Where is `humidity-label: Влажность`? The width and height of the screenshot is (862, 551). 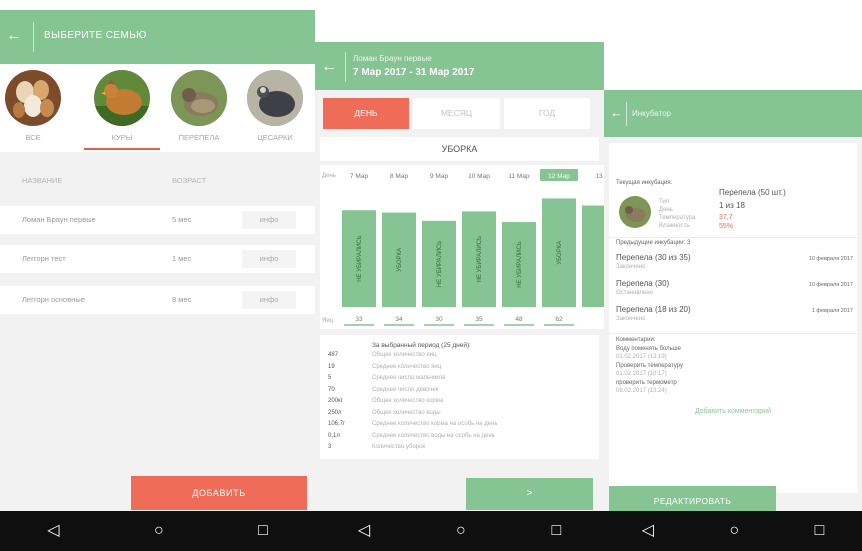 humidity-label: Влажность is located at coordinates (674, 226).